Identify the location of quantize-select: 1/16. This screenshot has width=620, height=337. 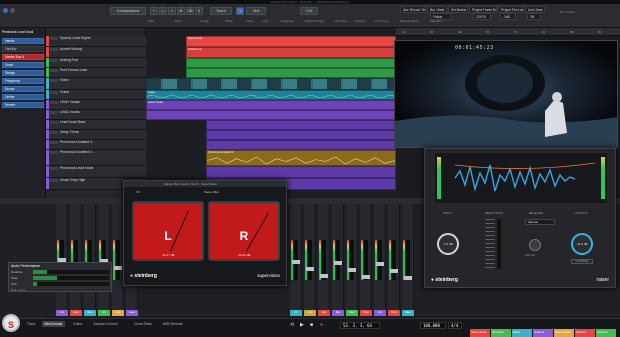
(309, 11).